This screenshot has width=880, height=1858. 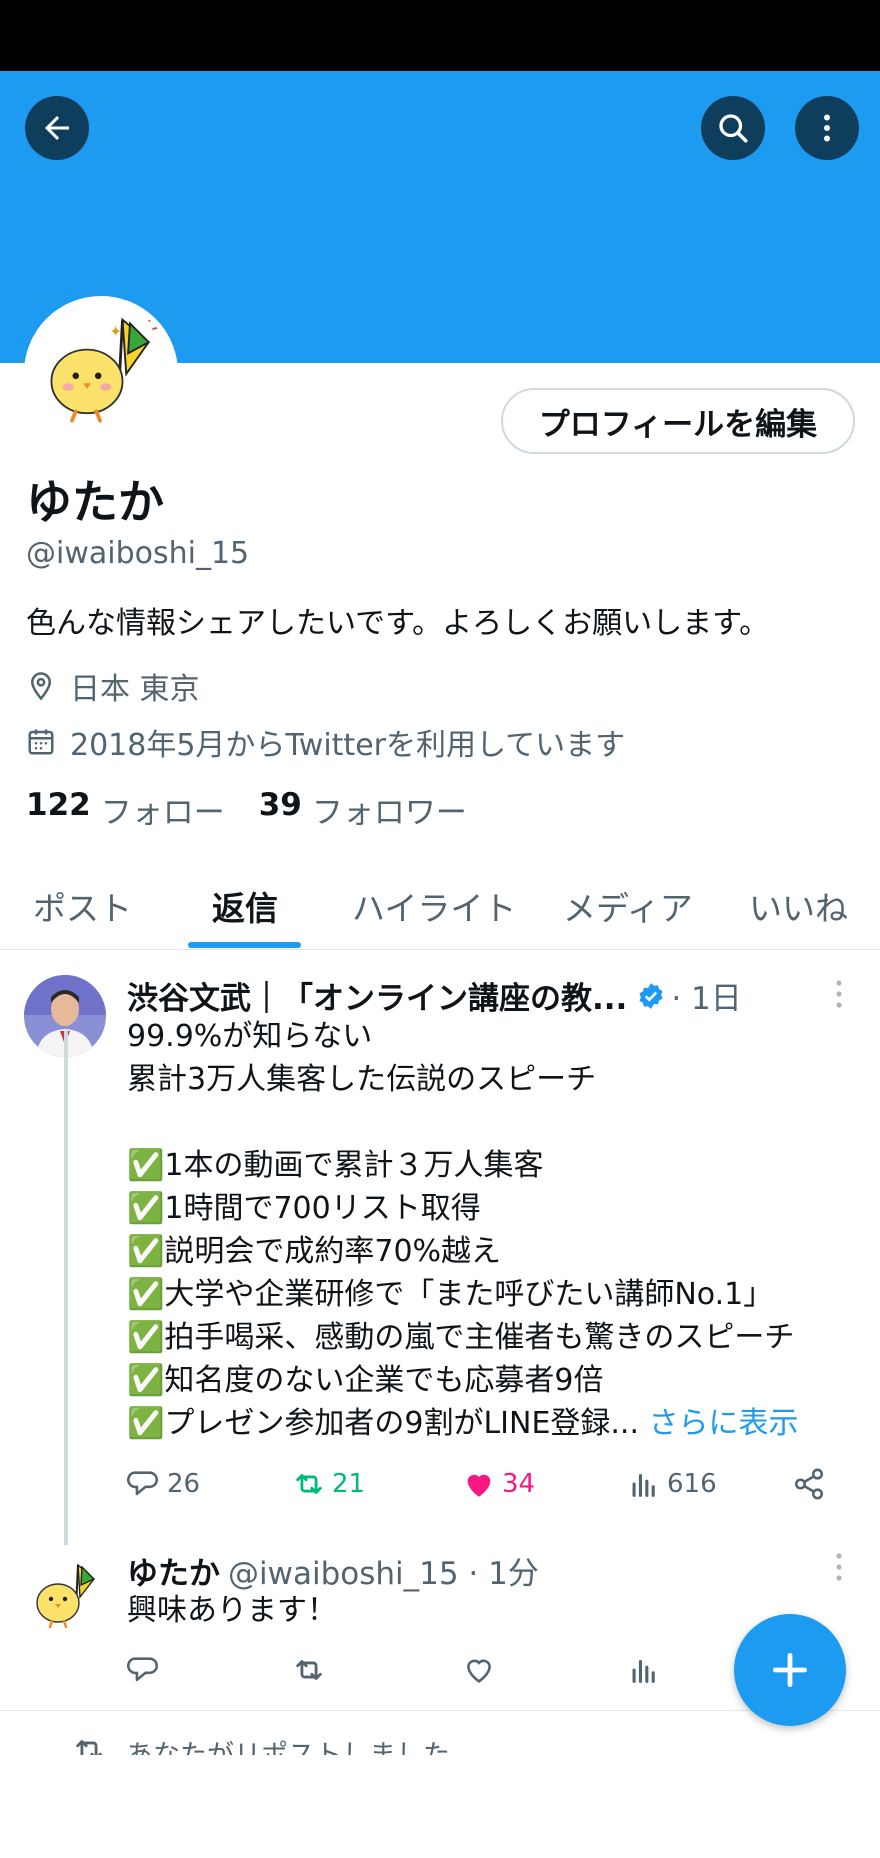 What do you see at coordinates (335, 1165) in the screenshot?
I see `post-line: ✅1本の動画で累計３万人集客` at bounding box center [335, 1165].